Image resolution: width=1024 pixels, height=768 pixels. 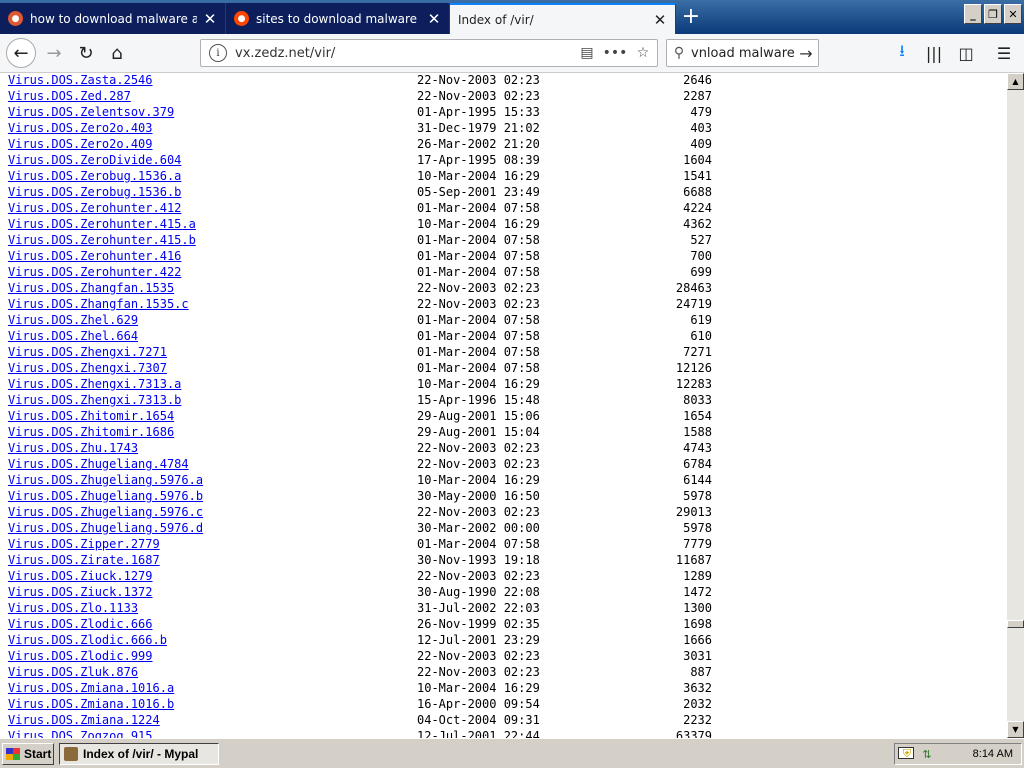 What do you see at coordinates (91, 112) in the screenshot?
I see `file-link: Virus.DOS.Zelentsov.379` at bounding box center [91, 112].